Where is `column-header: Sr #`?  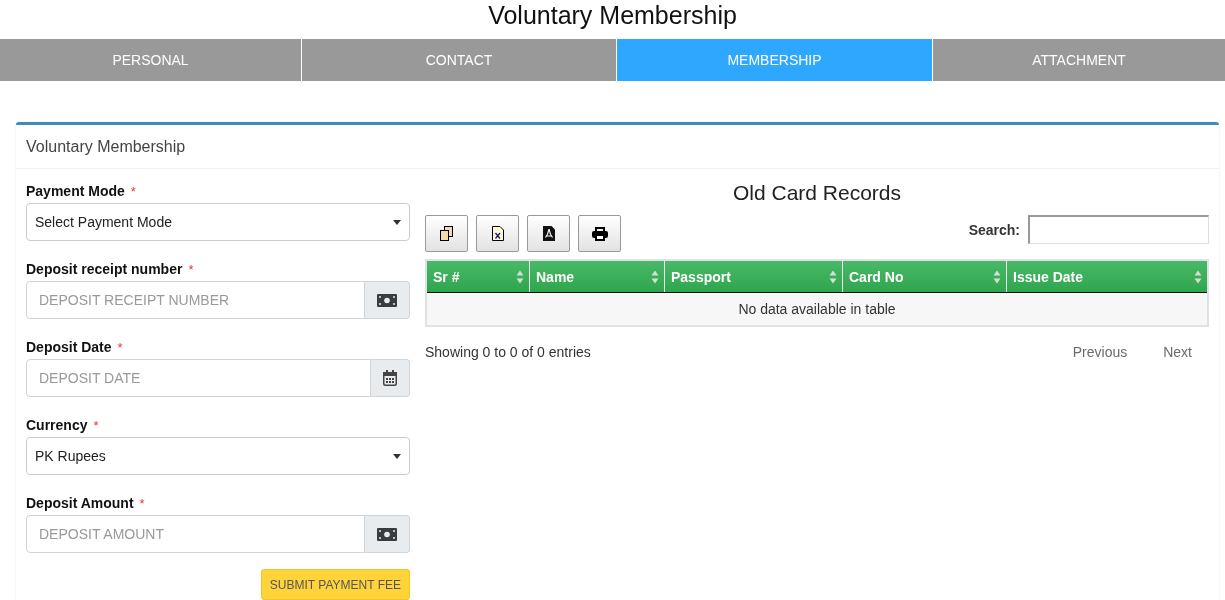
column-header: Sr # is located at coordinates (478, 276).